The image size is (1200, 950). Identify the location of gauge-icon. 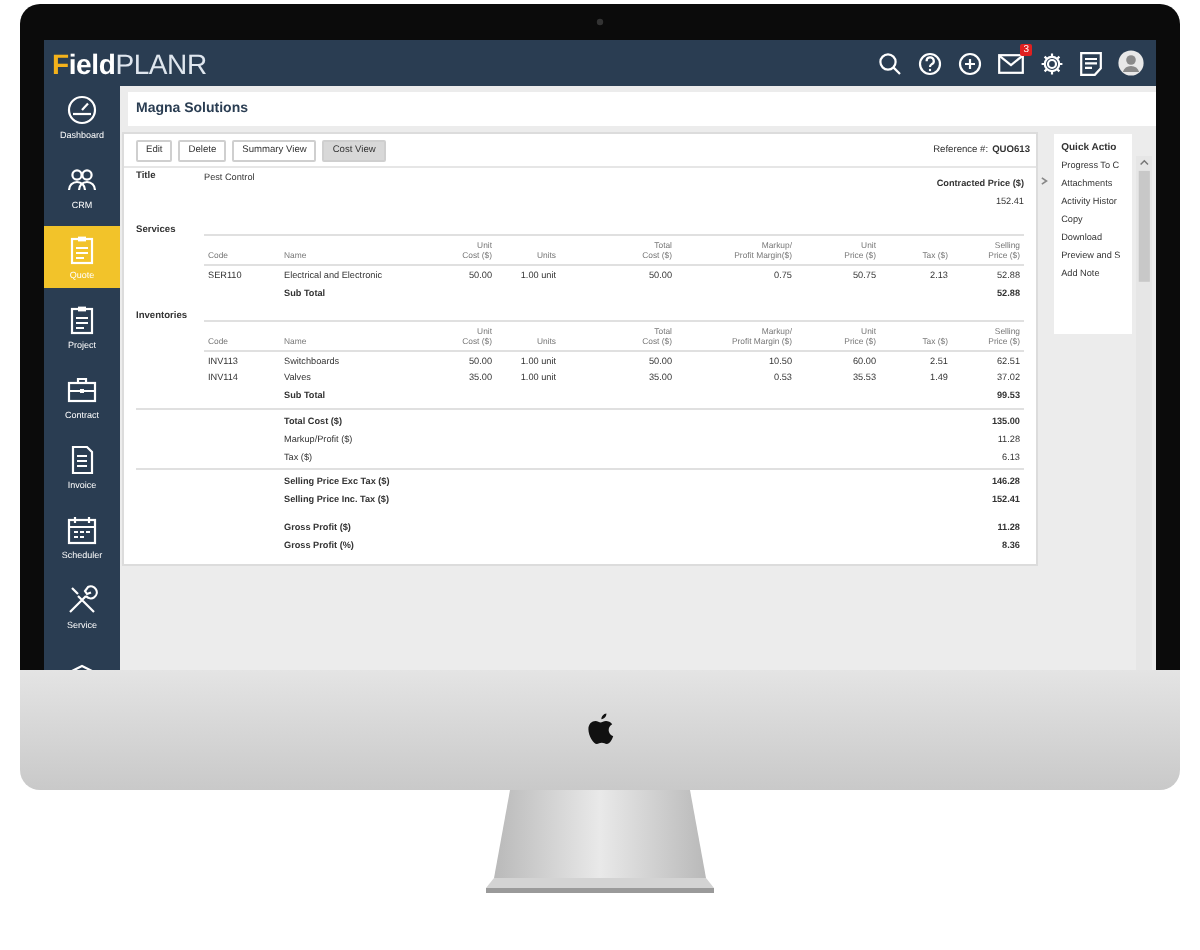
(82, 110).